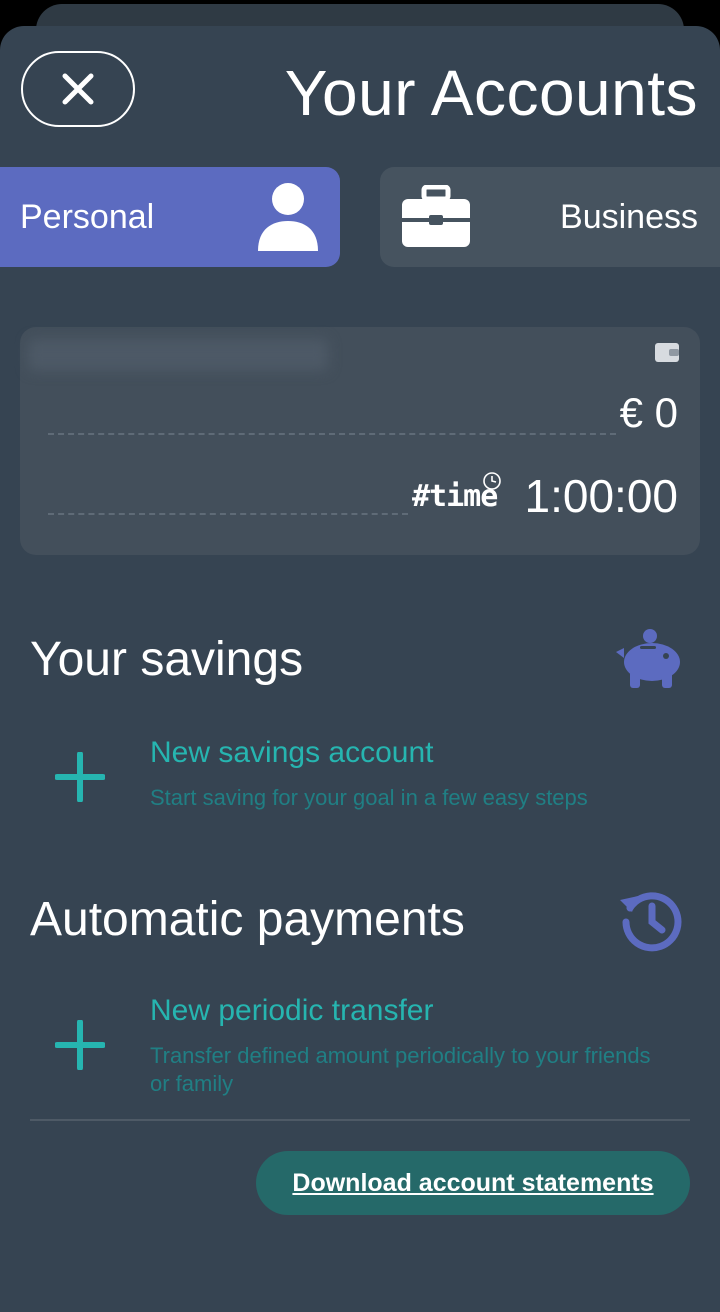  I want to click on close-button, so click(78, 89).